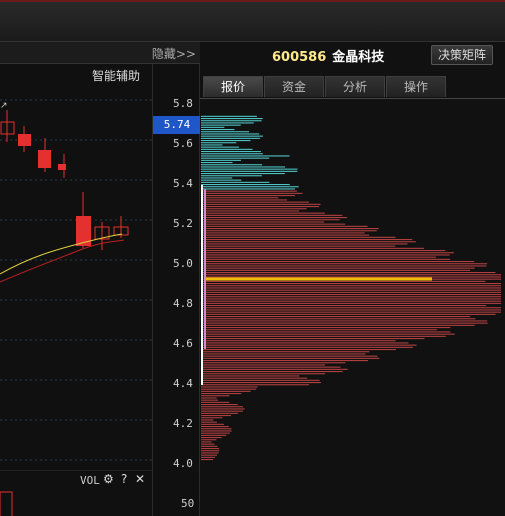 The height and width of the screenshot is (516, 505). Describe the element at coordinates (202, 285) in the screenshot. I see `concentration-bracket` at that location.